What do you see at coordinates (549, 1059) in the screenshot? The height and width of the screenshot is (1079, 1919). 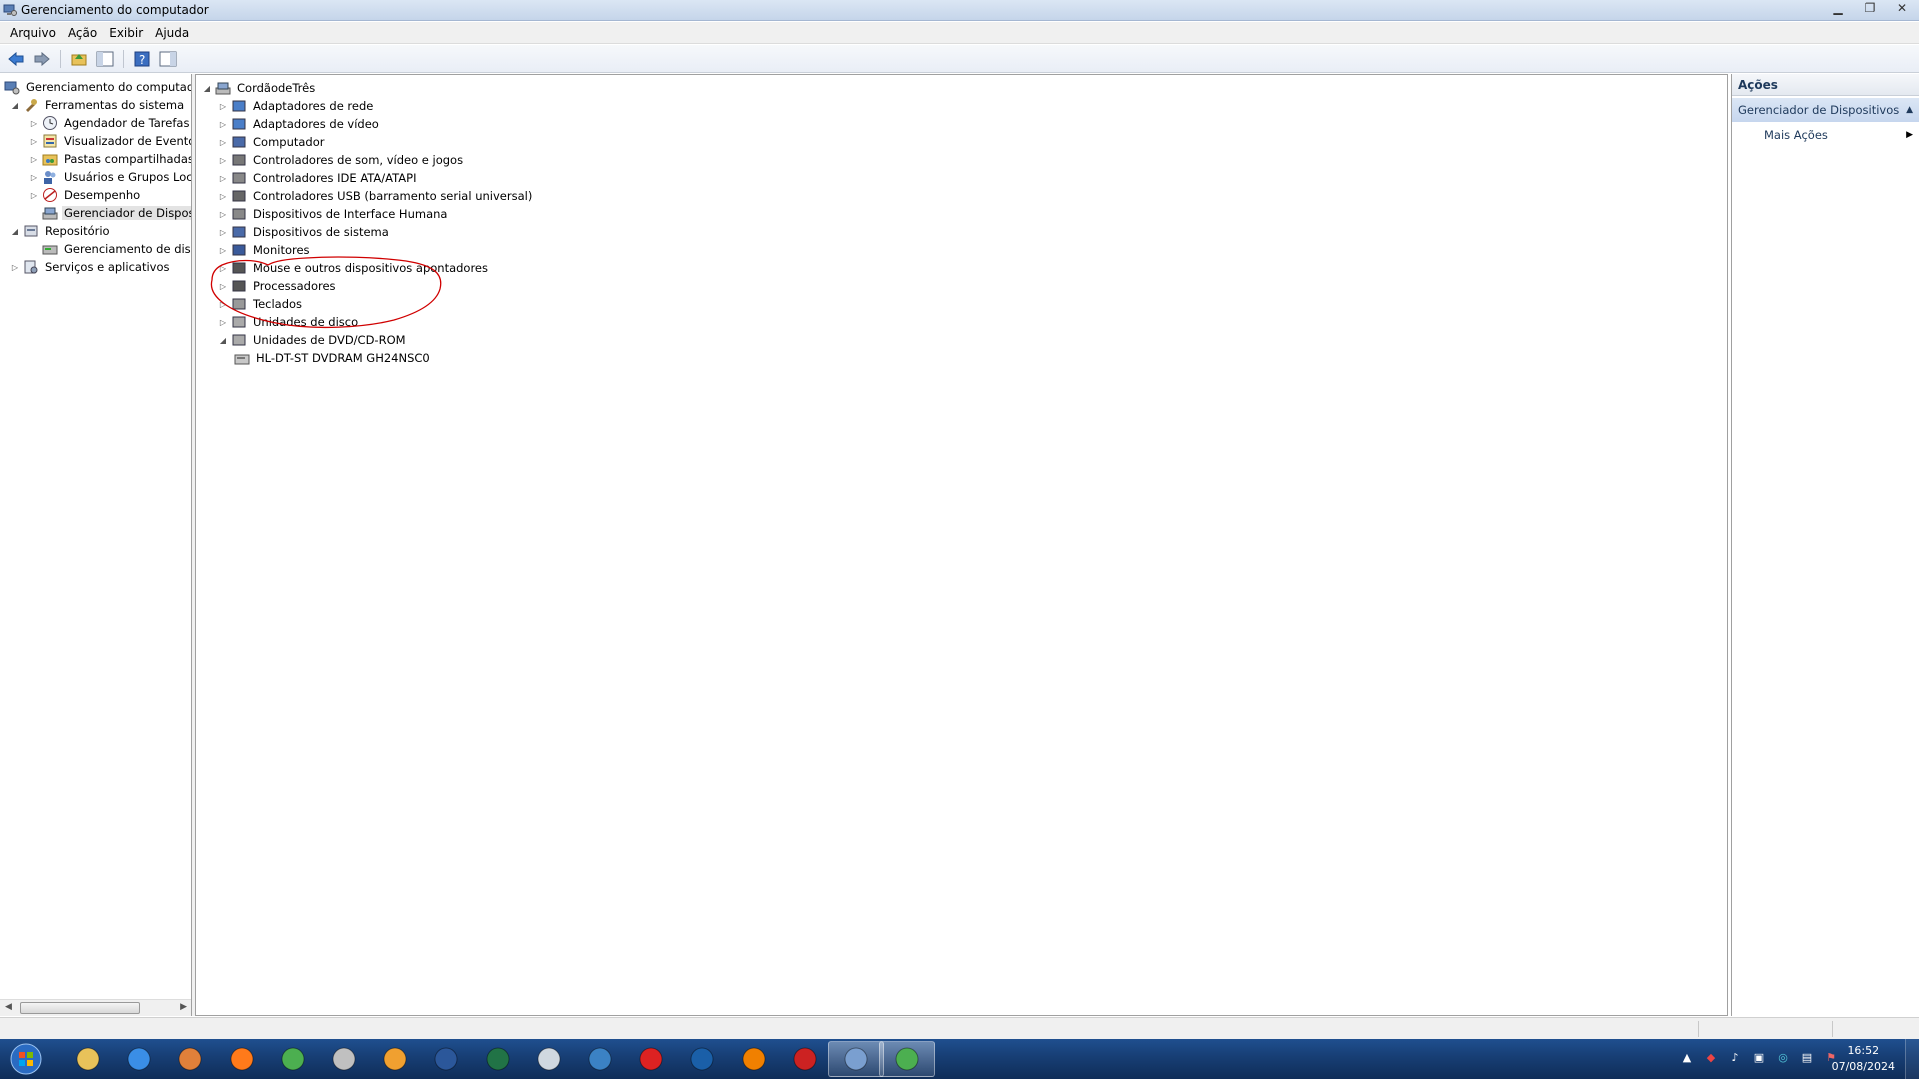 I see `calculator-icon` at bounding box center [549, 1059].